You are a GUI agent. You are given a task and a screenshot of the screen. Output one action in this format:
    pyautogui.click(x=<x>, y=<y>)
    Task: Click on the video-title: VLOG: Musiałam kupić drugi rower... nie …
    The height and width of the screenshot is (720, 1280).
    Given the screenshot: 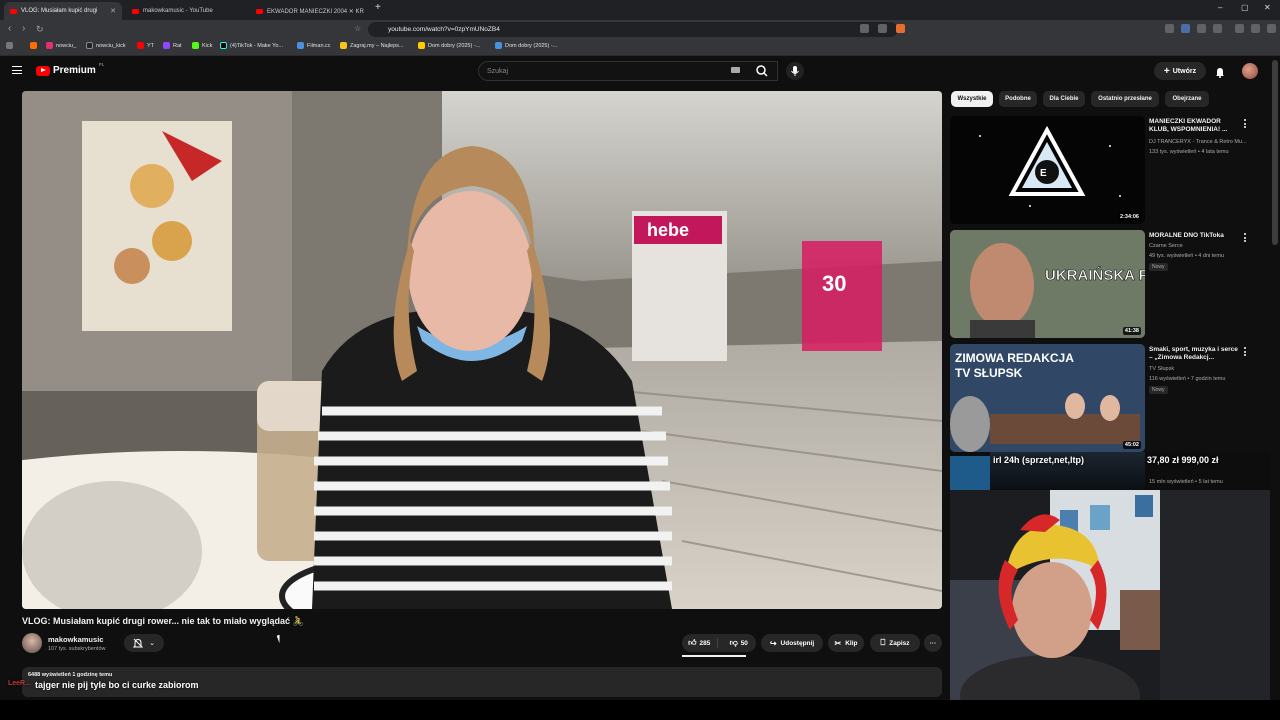 What is the action you would take?
    pyautogui.click(x=163, y=621)
    